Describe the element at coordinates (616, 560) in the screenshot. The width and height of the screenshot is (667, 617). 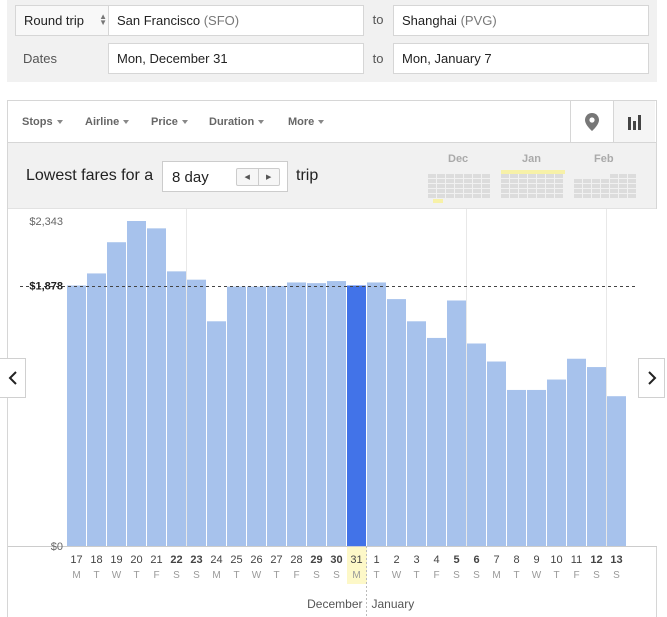
I see `x-day-label: 13` at that location.